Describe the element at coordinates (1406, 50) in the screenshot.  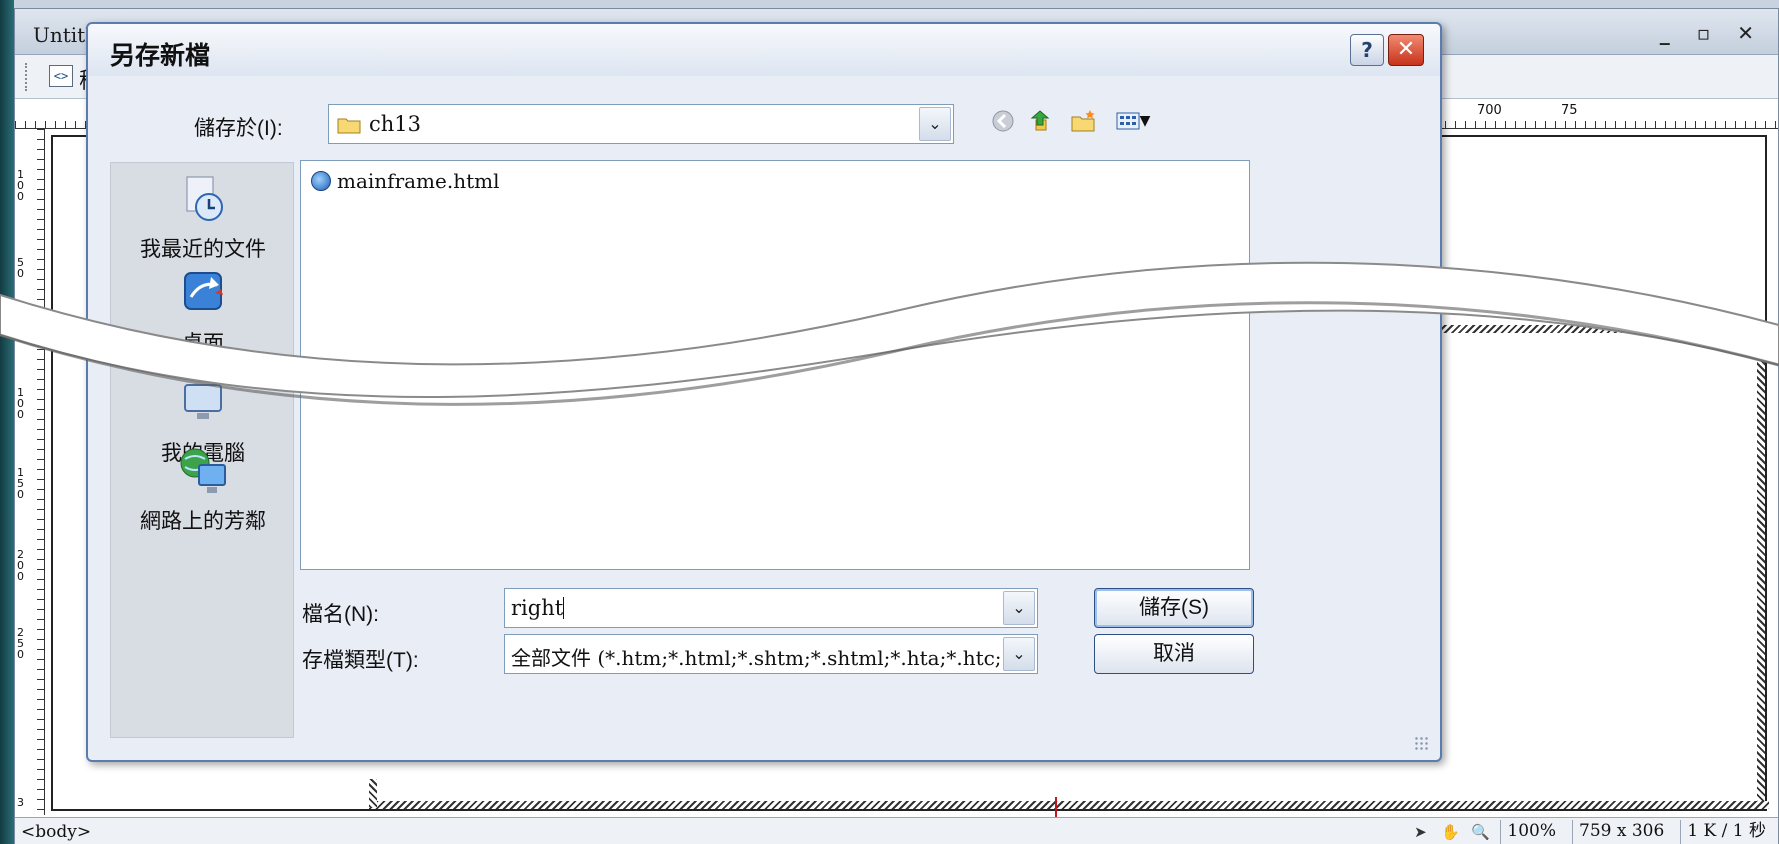
I see `close-button: ✕` at that location.